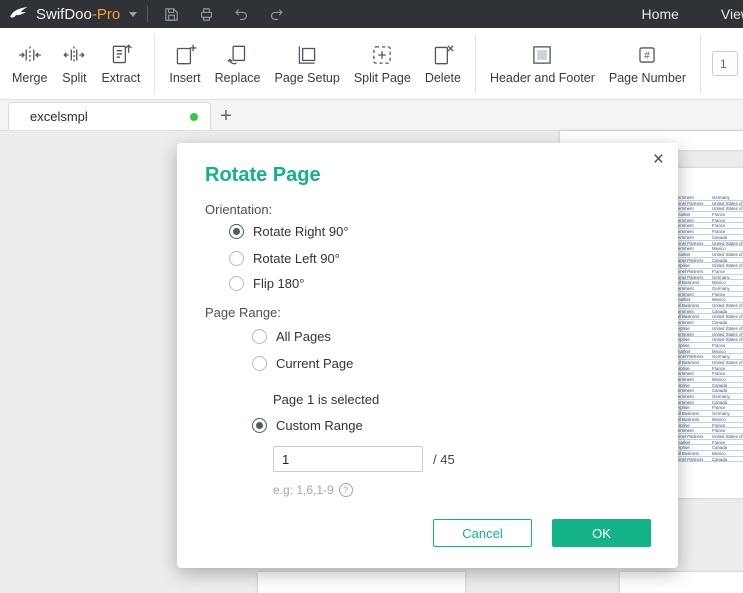  I want to click on page-indicator-input: 1, so click(725, 63).